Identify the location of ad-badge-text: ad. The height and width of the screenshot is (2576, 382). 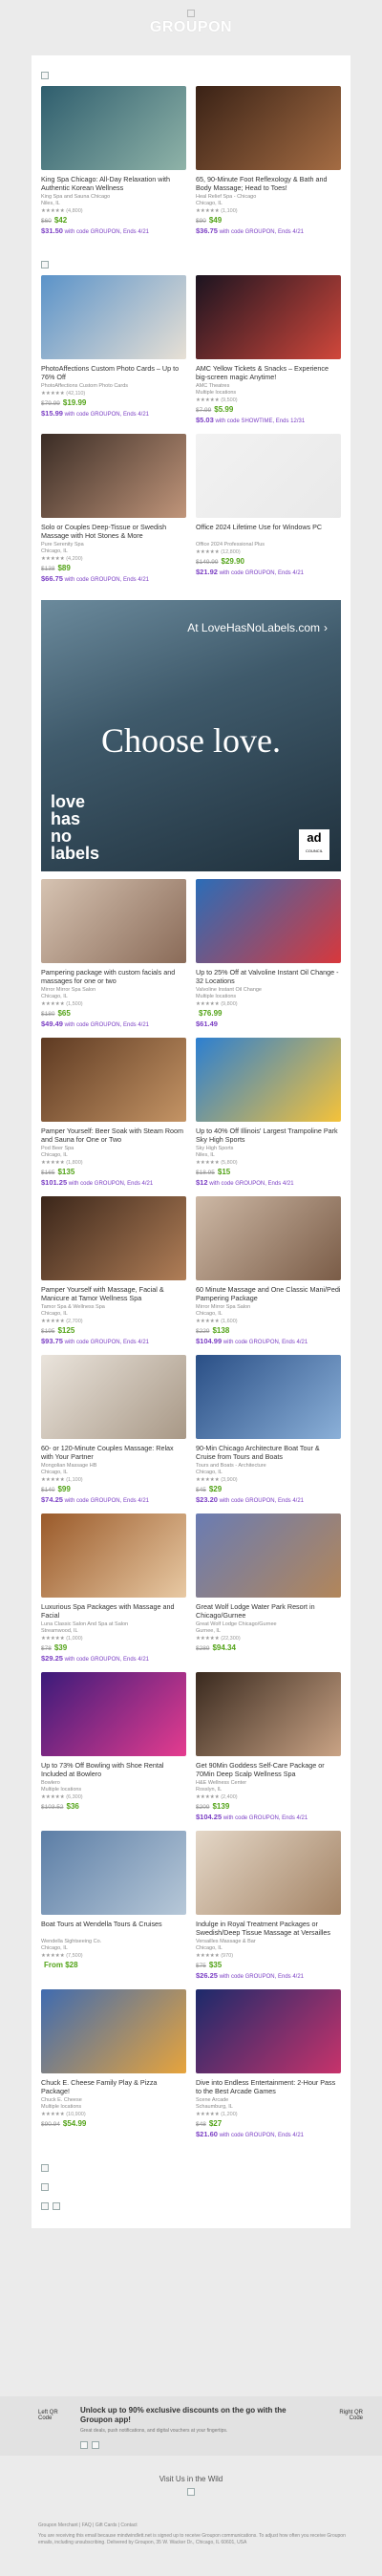
(314, 837).